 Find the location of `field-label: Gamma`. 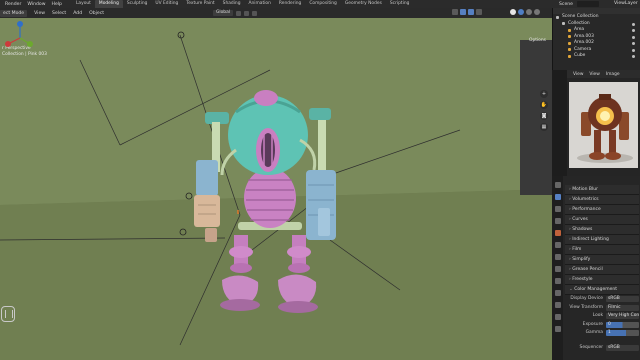

field-label: Gamma is located at coordinates (594, 332).